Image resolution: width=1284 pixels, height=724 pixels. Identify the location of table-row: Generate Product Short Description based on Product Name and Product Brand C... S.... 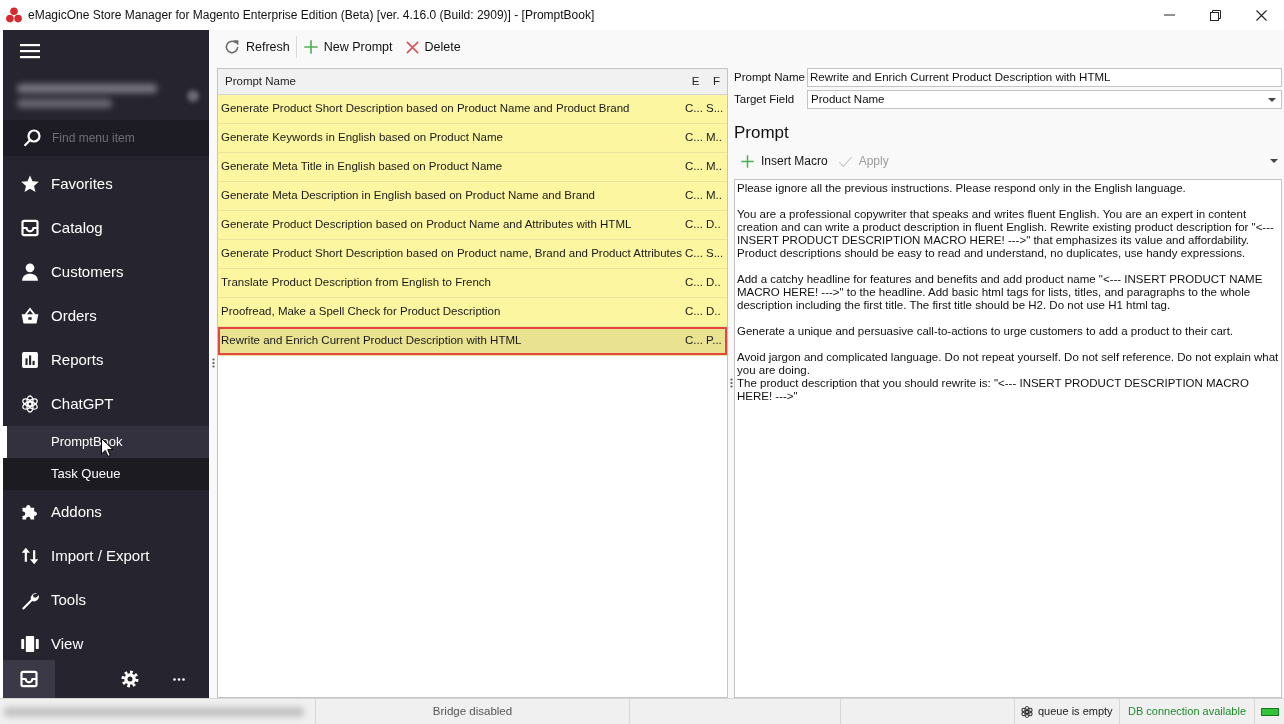
(472, 109).